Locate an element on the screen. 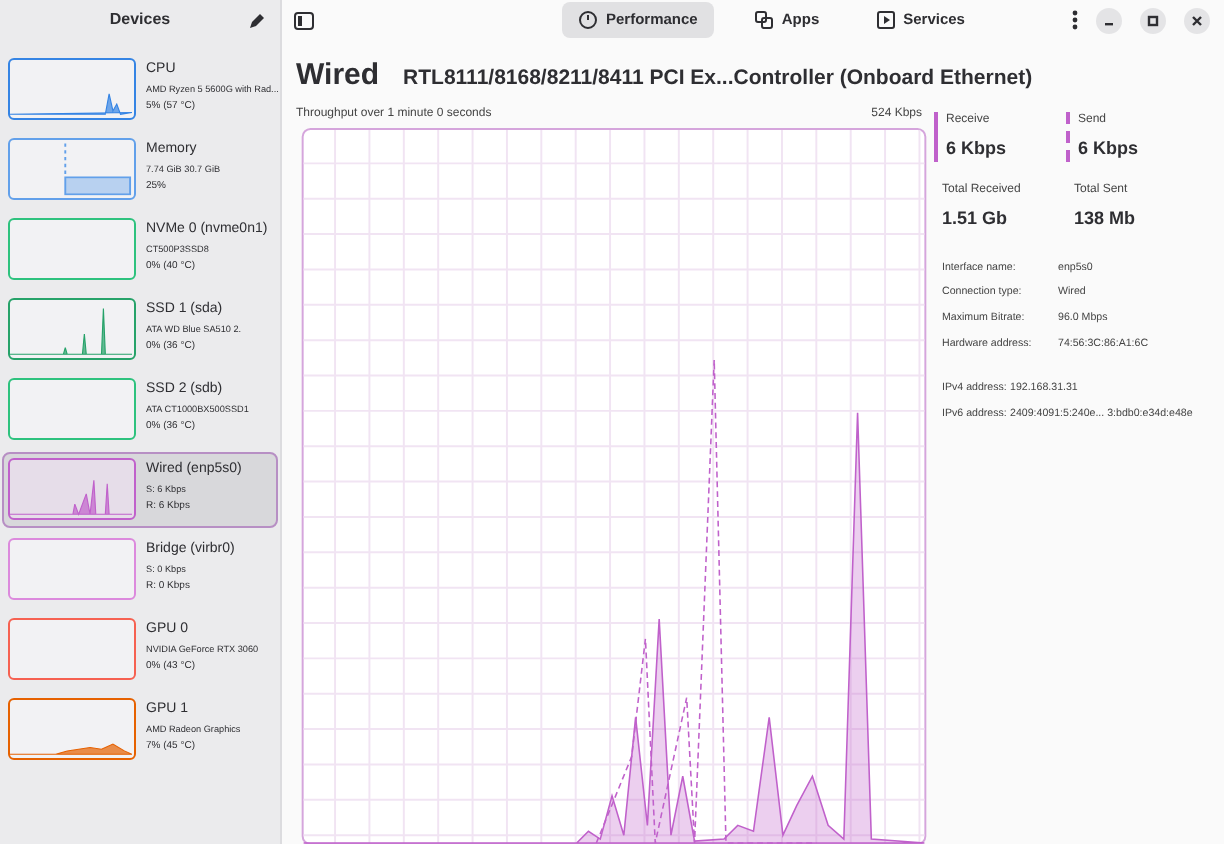 The width and height of the screenshot is (1224, 844). menu-icon is located at coordinates (1075, 20).